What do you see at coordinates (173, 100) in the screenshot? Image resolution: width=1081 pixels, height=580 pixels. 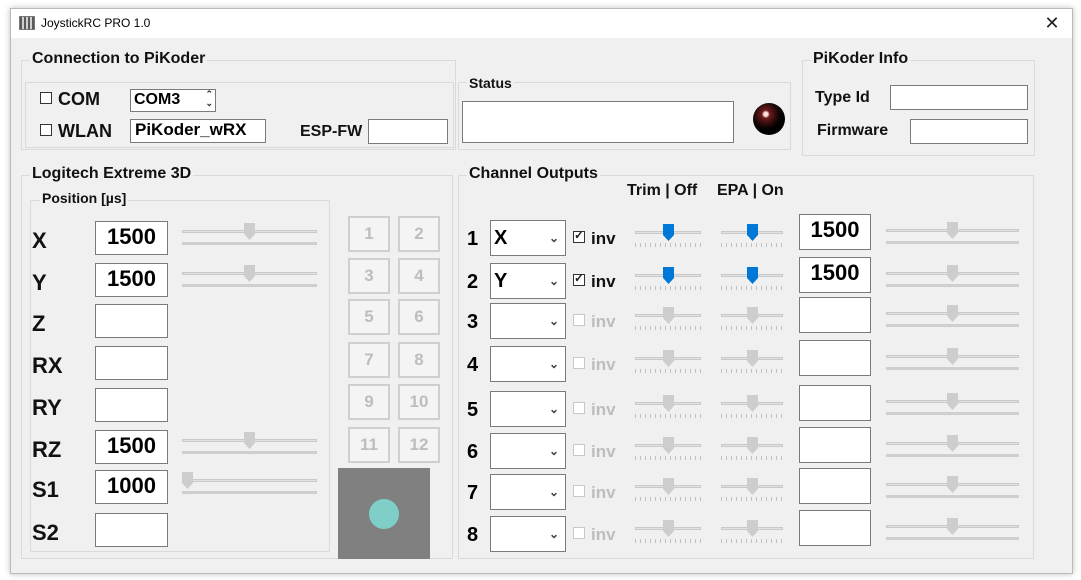 I see `com-port-spinner: COM3 ⌃ ⌄` at bounding box center [173, 100].